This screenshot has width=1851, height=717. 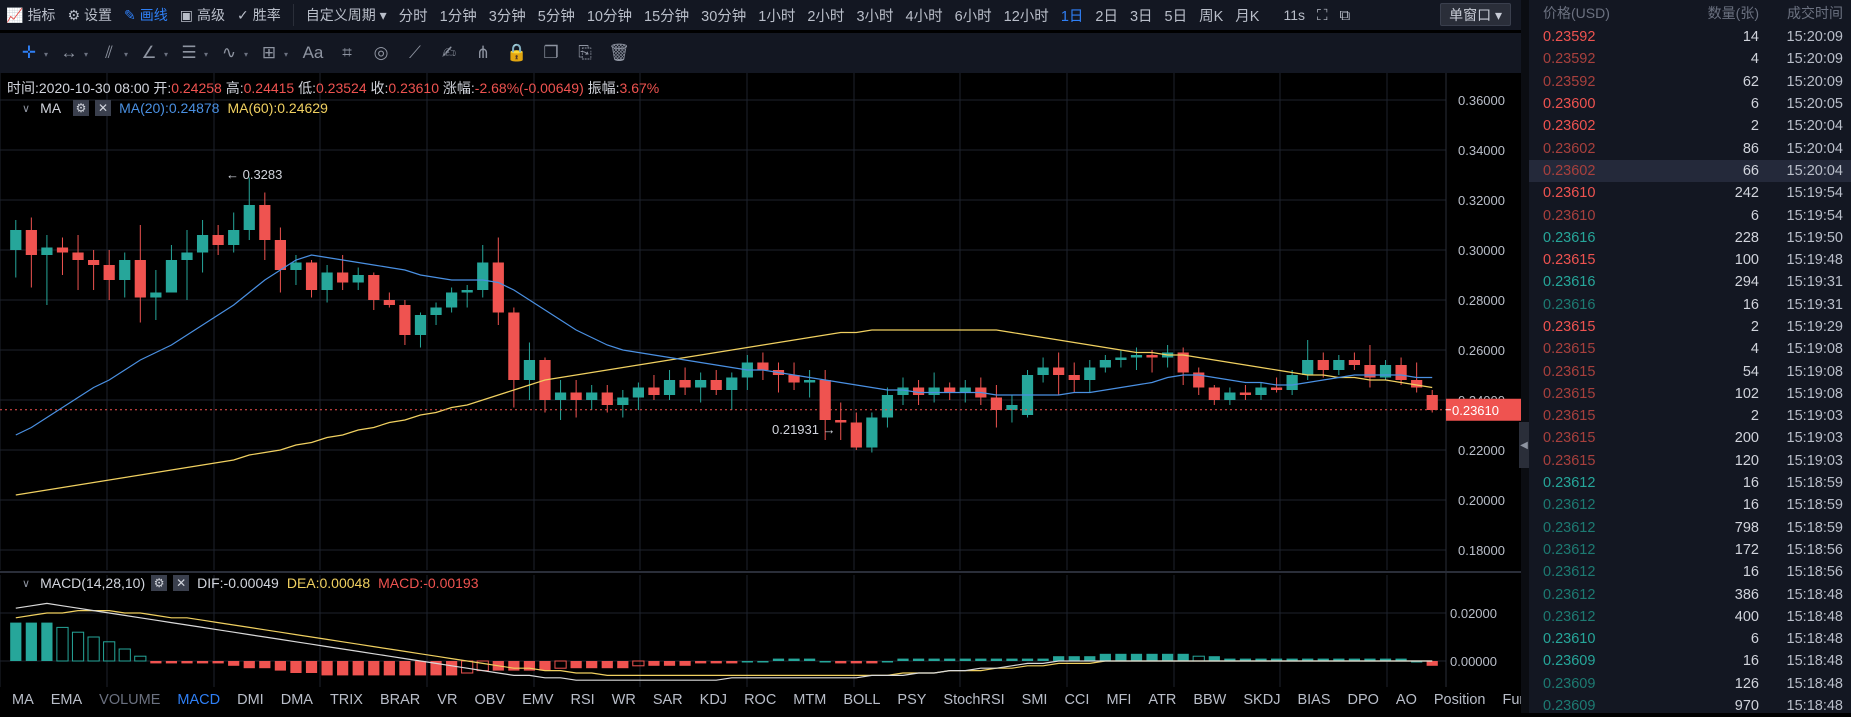 What do you see at coordinates (483, 53) in the screenshot?
I see `pattern-icon: ⋔` at bounding box center [483, 53].